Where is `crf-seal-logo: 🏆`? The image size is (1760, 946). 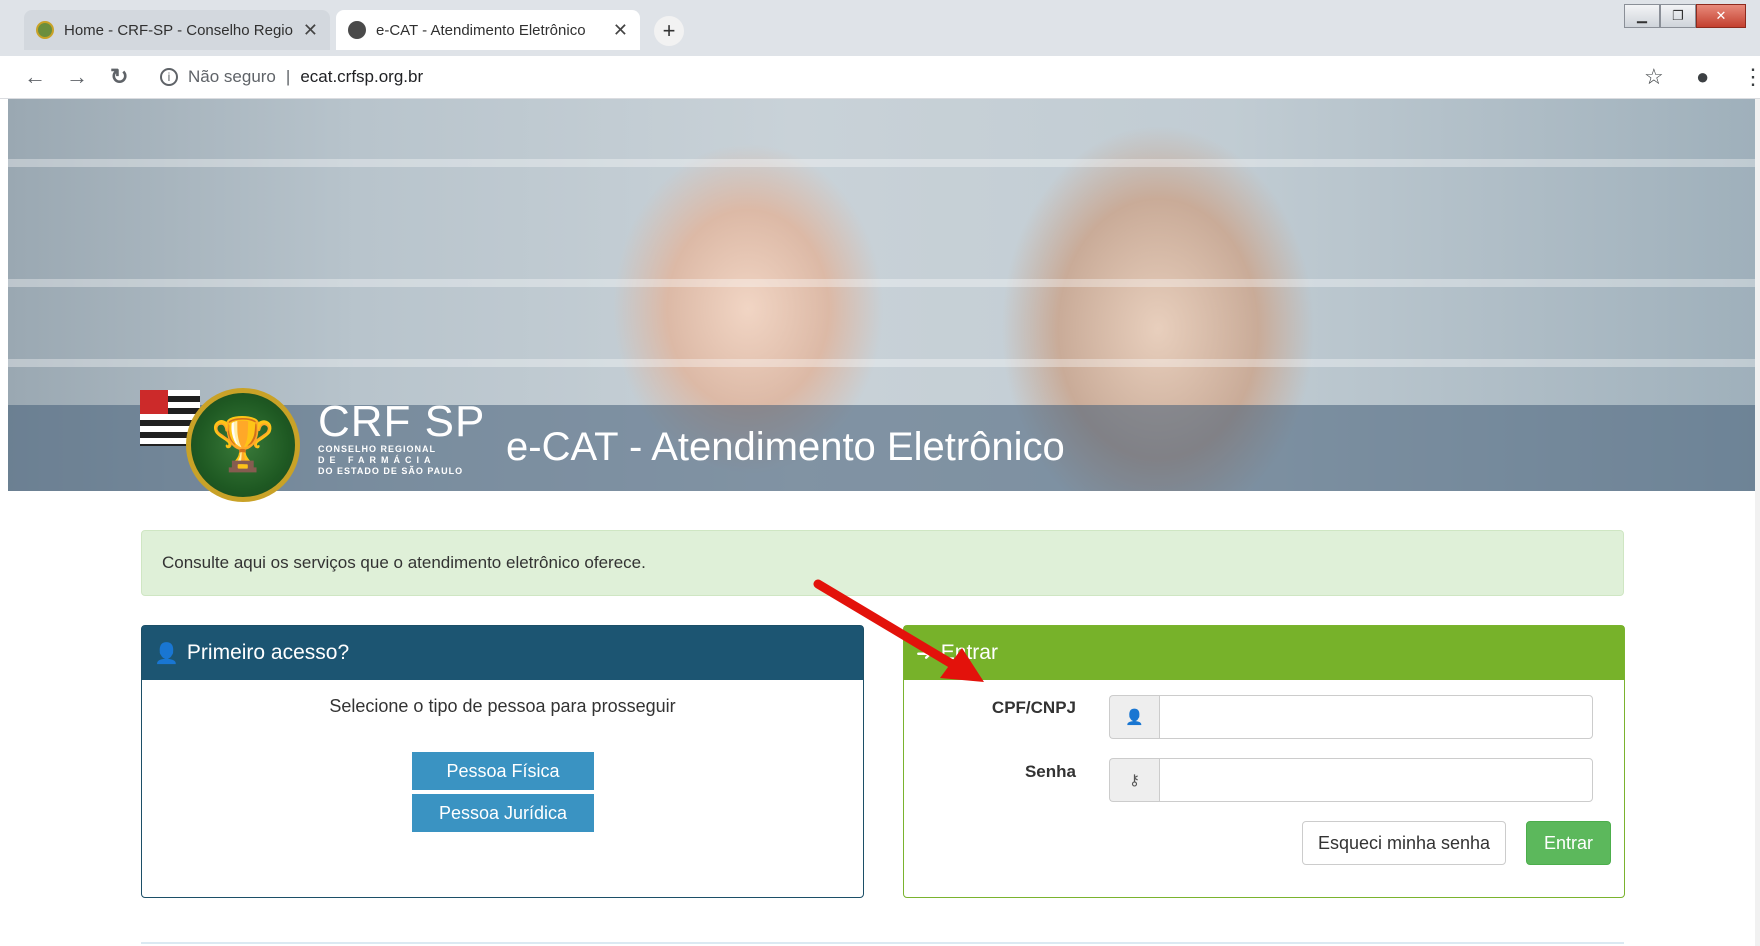 crf-seal-logo: 🏆 is located at coordinates (243, 445).